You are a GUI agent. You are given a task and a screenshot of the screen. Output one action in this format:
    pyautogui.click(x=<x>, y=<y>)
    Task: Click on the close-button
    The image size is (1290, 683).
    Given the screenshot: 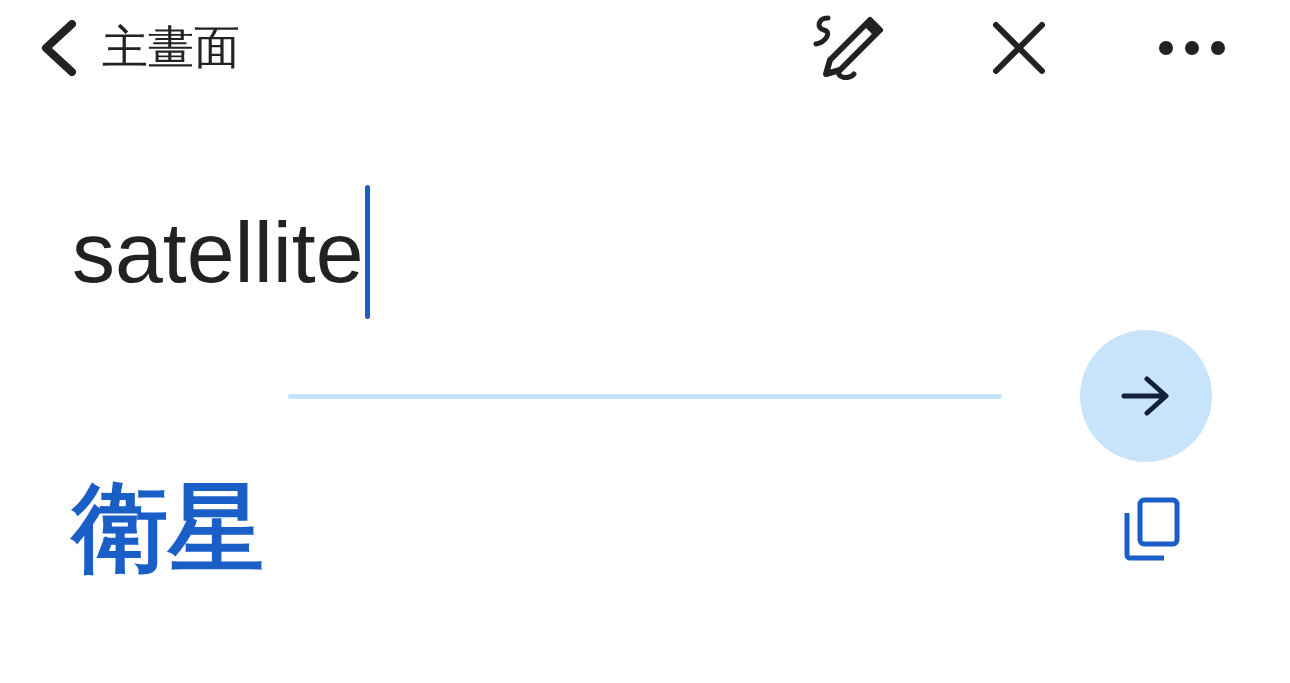 What is the action you would take?
    pyautogui.click(x=1019, y=48)
    